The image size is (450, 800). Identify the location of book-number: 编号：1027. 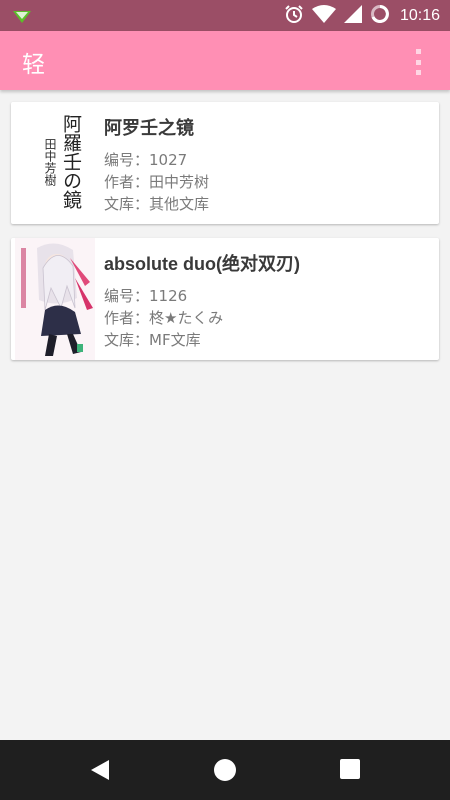
(266, 160).